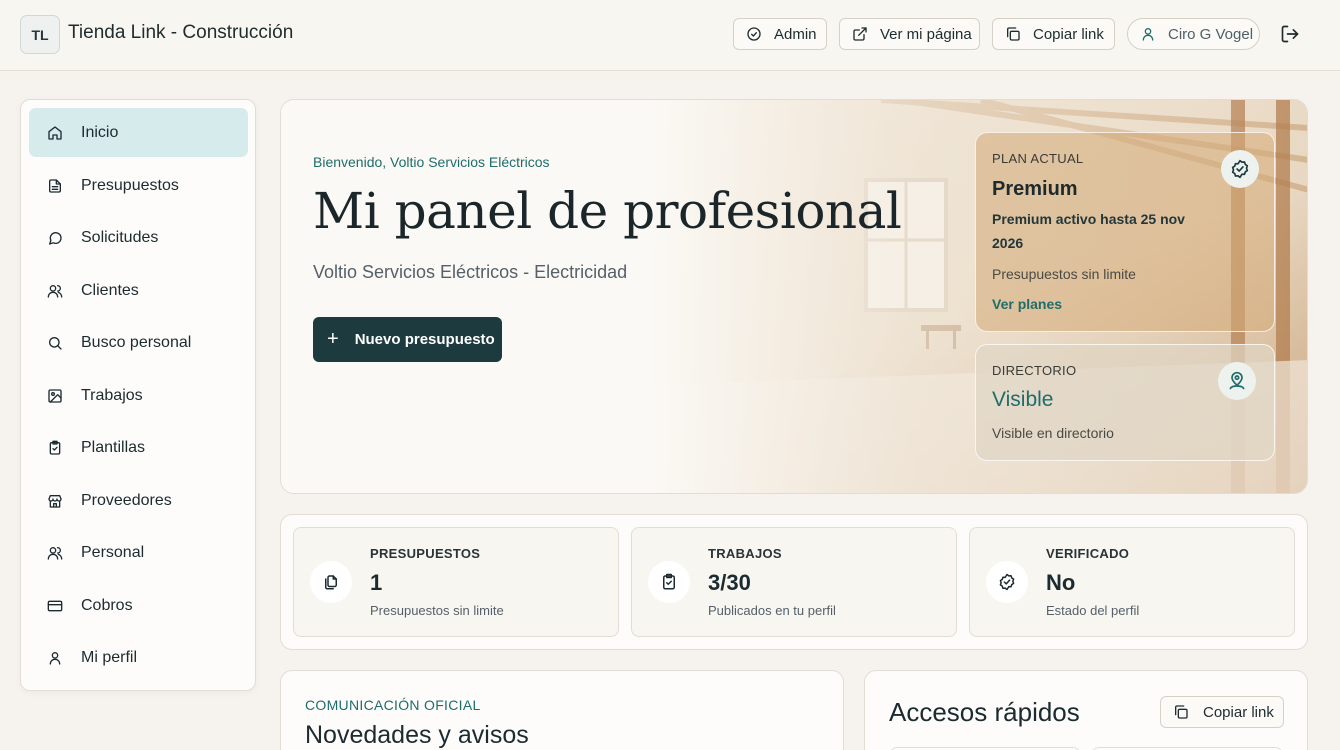  What do you see at coordinates (1053, 433) in the screenshot?
I see `directory-note: Visible en directorio` at bounding box center [1053, 433].